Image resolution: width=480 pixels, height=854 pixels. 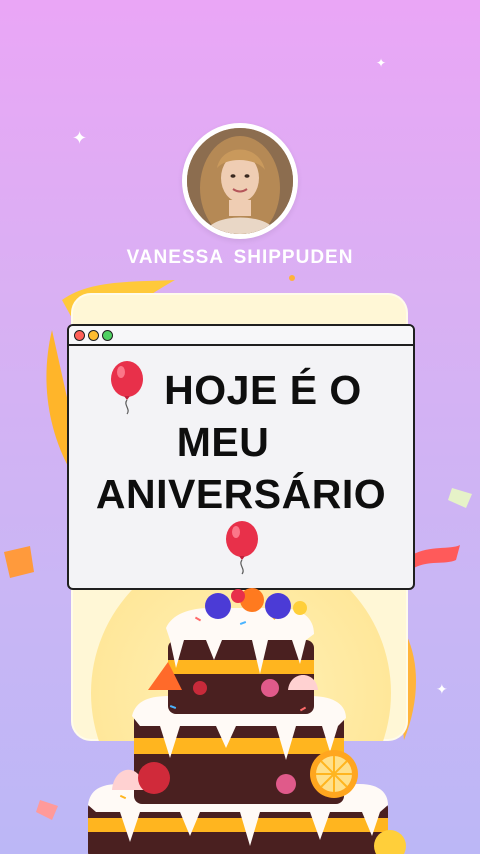 I want to click on profile-name: VANESSA SHIPPUDEN, so click(x=240, y=257).